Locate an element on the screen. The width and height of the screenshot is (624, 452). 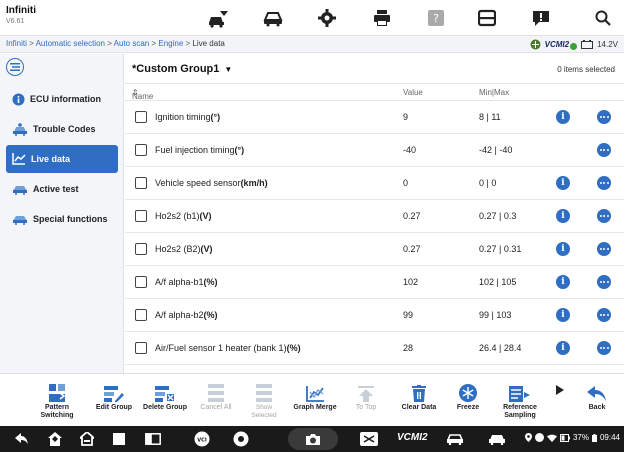
cancel-all-button: Cancel All is located at coordinates (216, 400).